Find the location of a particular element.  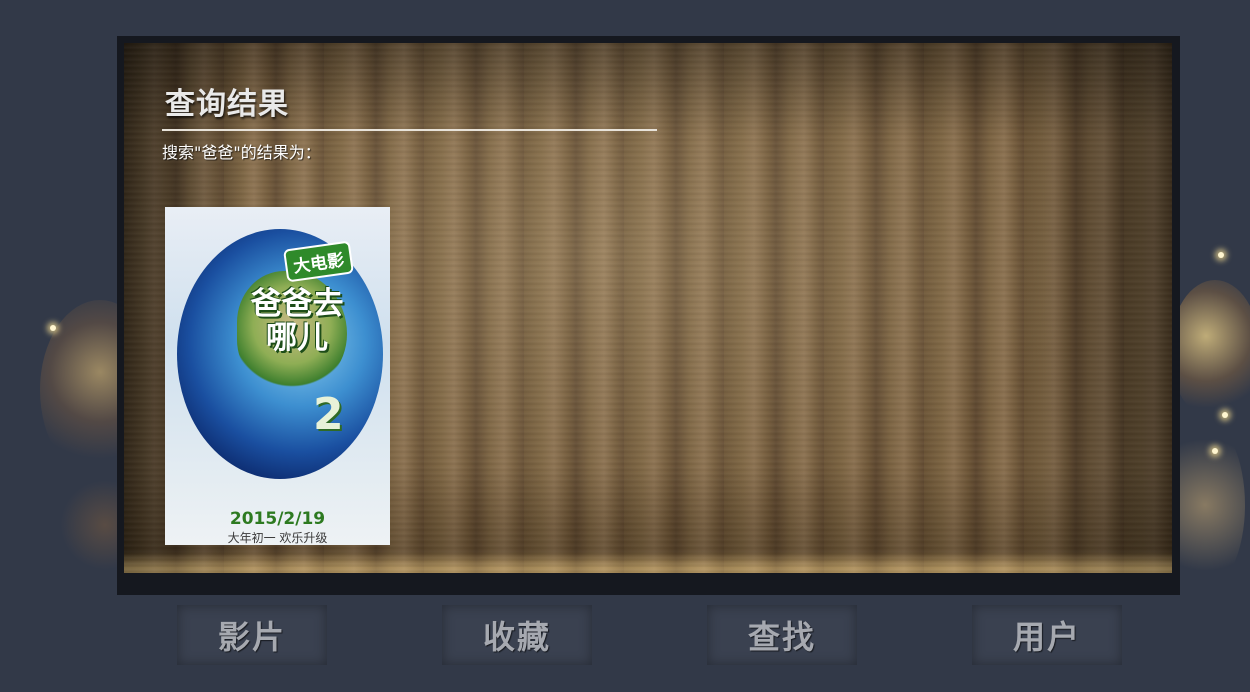

movie-poster-result: 大电影 爸爸去哪儿 2 2015/2/19 大年初一 欢乐升级 is located at coordinates (277, 376).